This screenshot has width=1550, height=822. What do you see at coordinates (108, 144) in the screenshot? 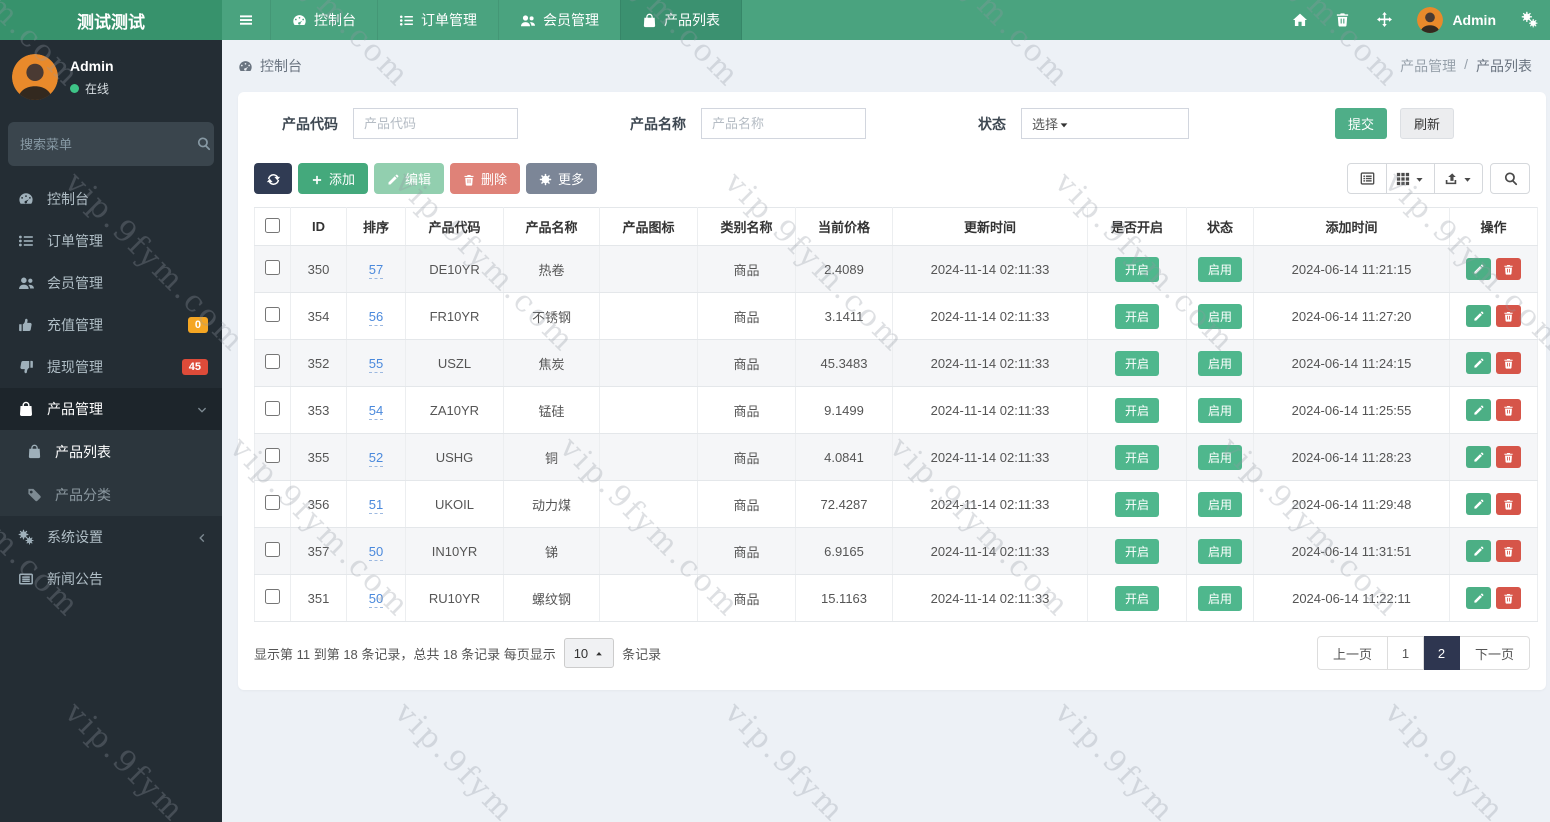
I see `sidebar-search-input` at bounding box center [108, 144].